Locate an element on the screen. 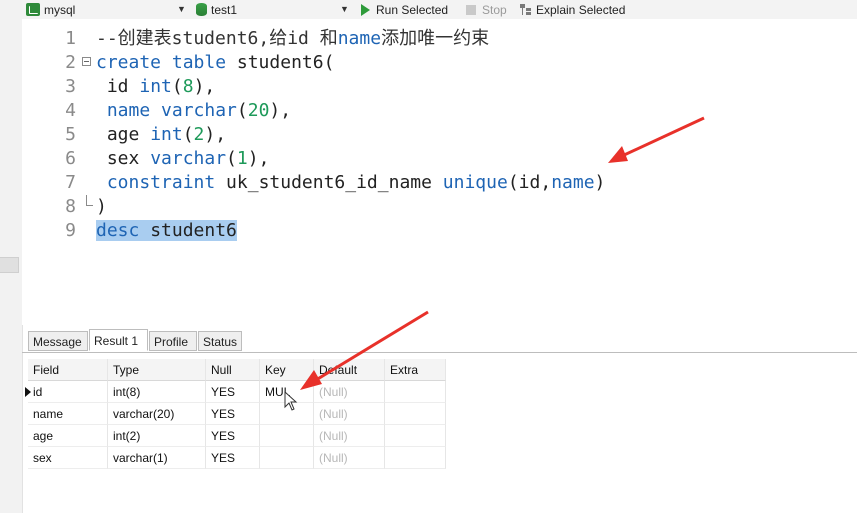 This screenshot has width=857, height=513. connection-icon is located at coordinates (33, 9).